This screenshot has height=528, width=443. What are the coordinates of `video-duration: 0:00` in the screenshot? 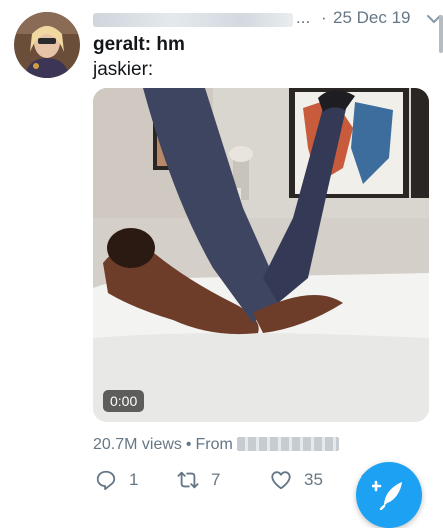 It's located at (124, 401).